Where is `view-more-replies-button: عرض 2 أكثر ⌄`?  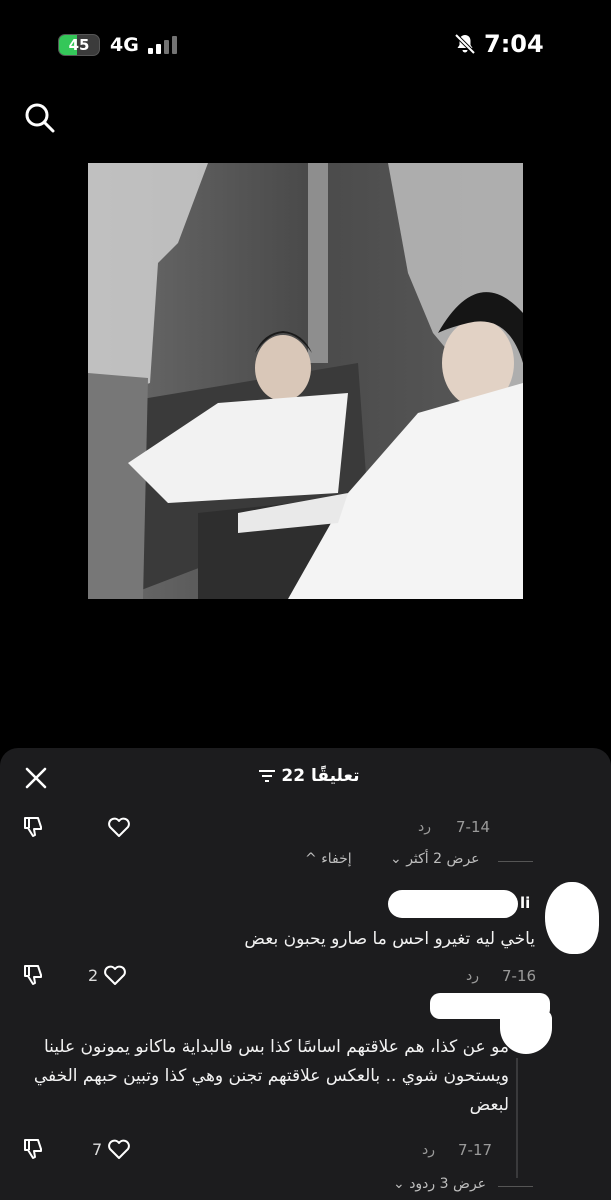 view-more-replies-button: عرض 2 أكثر ⌄ is located at coordinates (435, 859).